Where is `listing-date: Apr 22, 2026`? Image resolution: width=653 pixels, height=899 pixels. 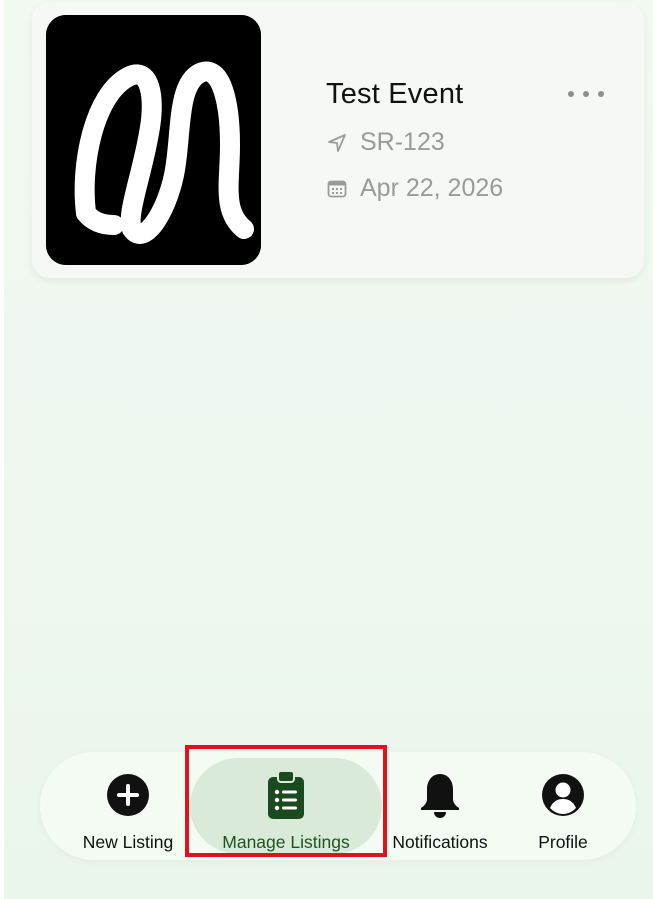 listing-date: Apr 22, 2026 is located at coordinates (432, 188).